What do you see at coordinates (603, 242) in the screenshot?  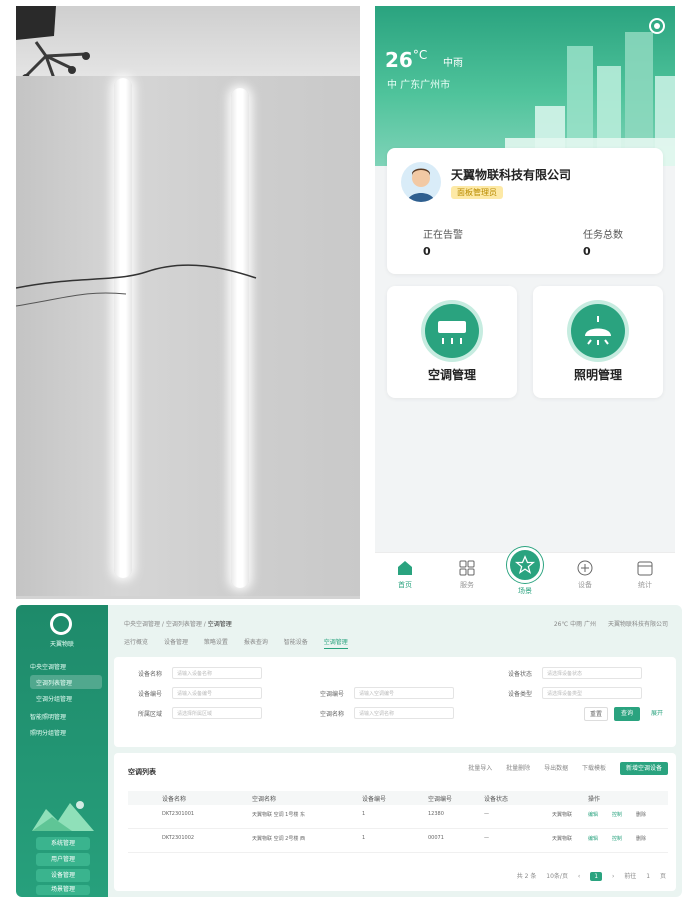 I see `stat-tasks: 任务总数 0` at bounding box center [603, 242].